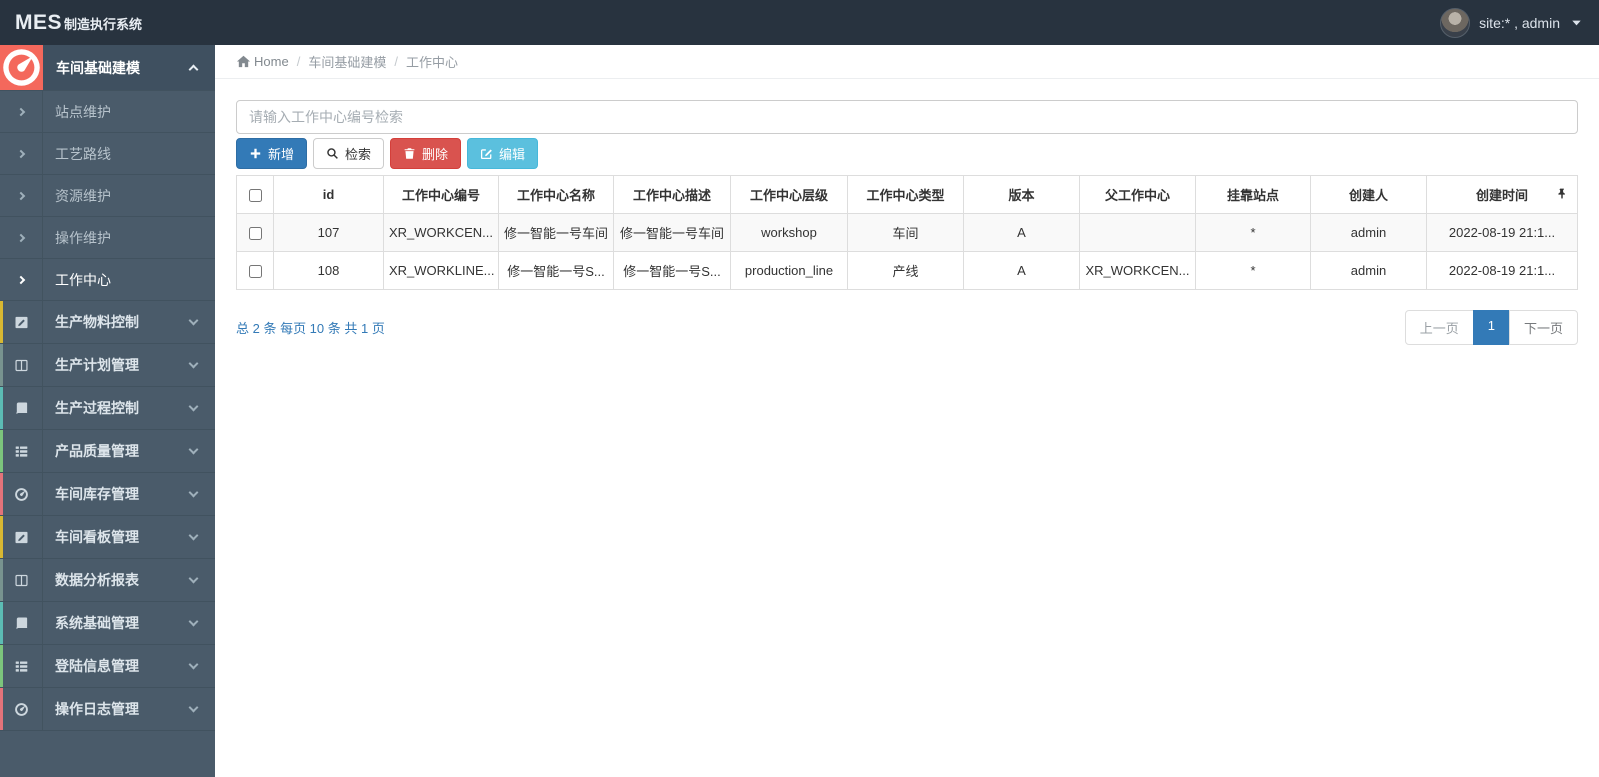 The height and width of the screenshot is (777, 1599). Describe the element at coordinates (107, 622) in the screenshot. I see `sidebar-group-item: 系统基础管理` at that location.